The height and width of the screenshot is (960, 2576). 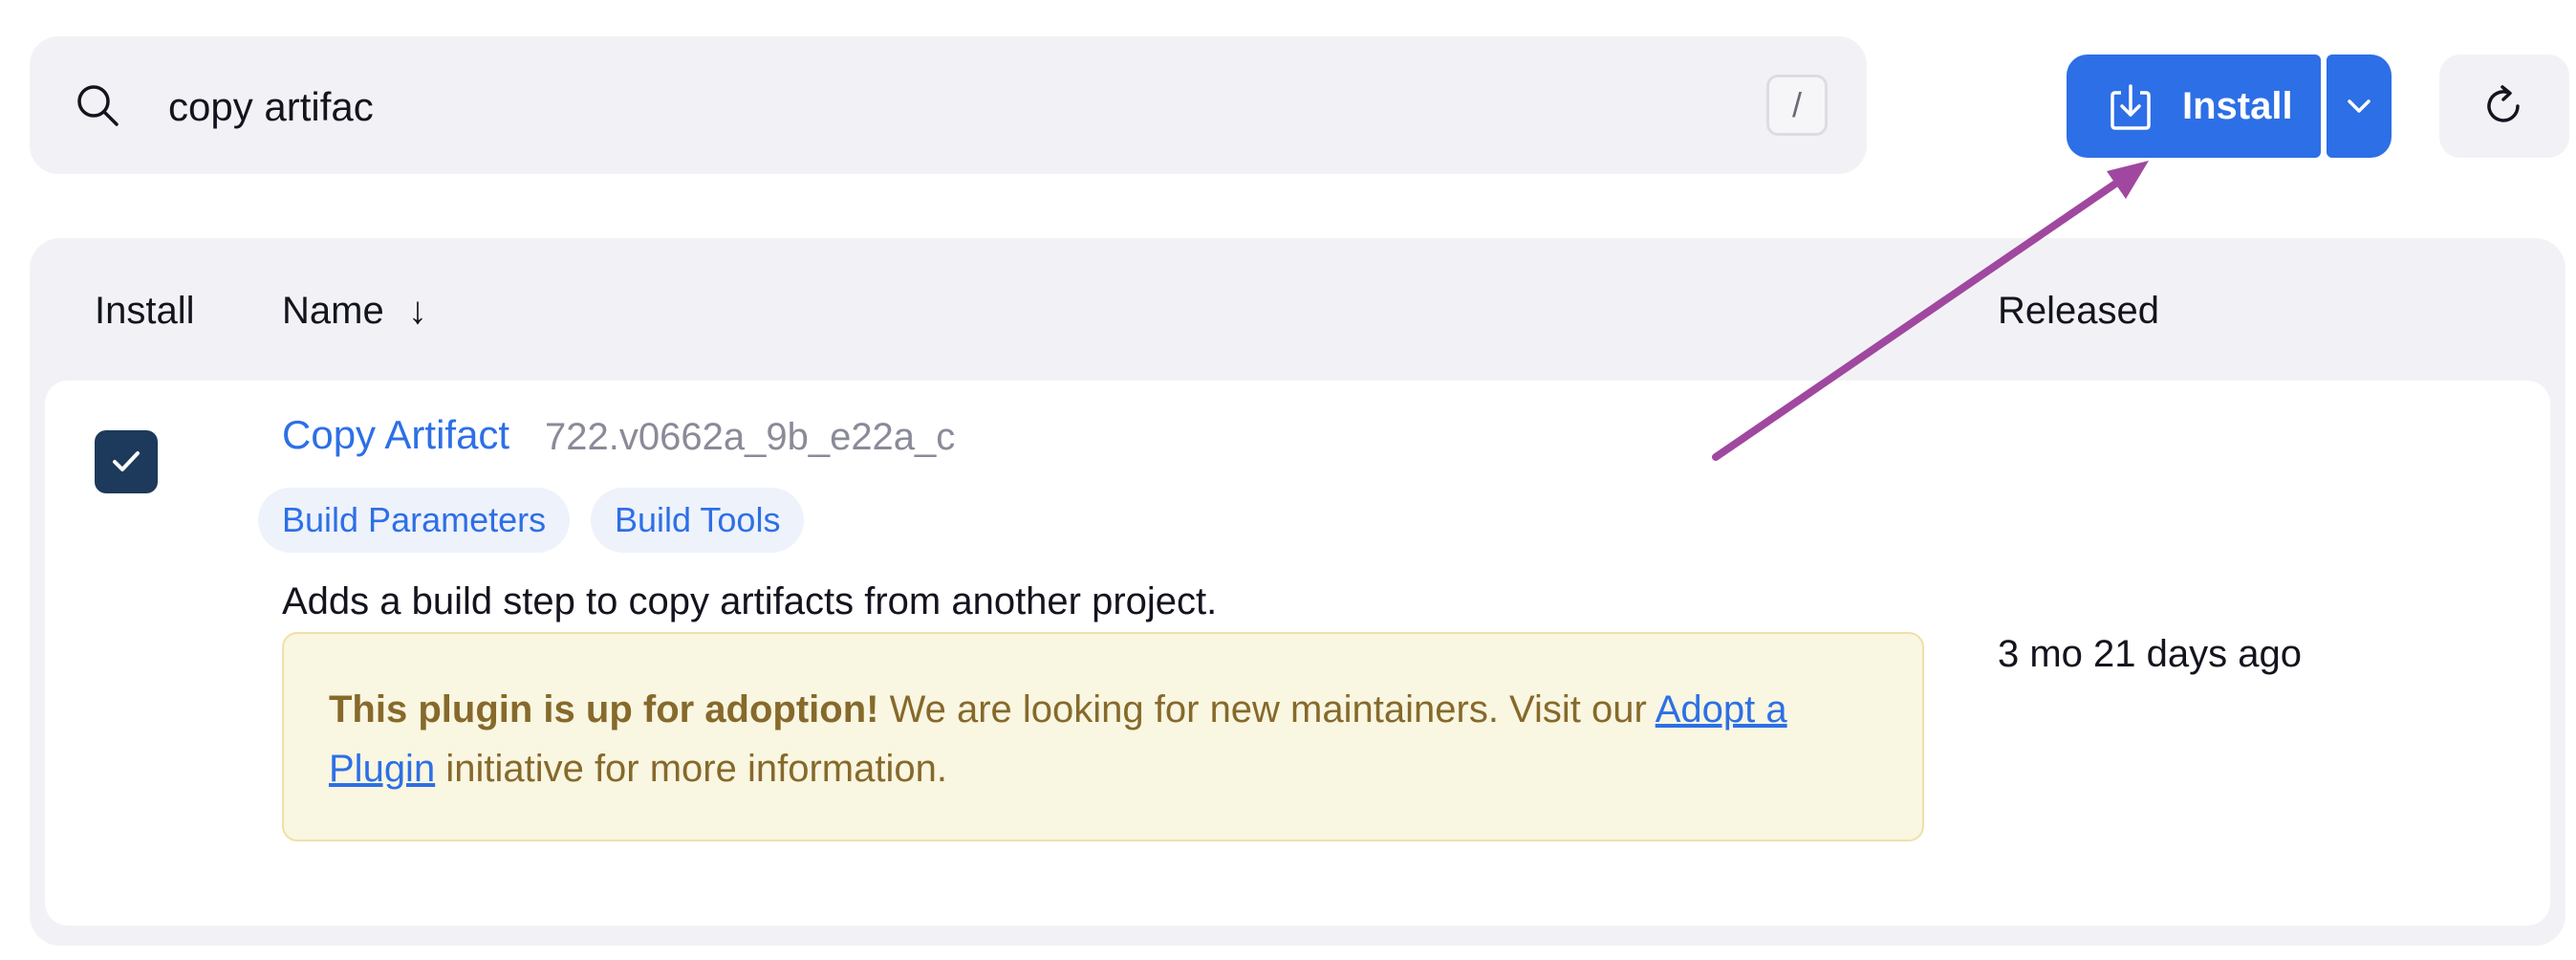 I want to click on install-button-label: Install, so click(x=2237, y=106).